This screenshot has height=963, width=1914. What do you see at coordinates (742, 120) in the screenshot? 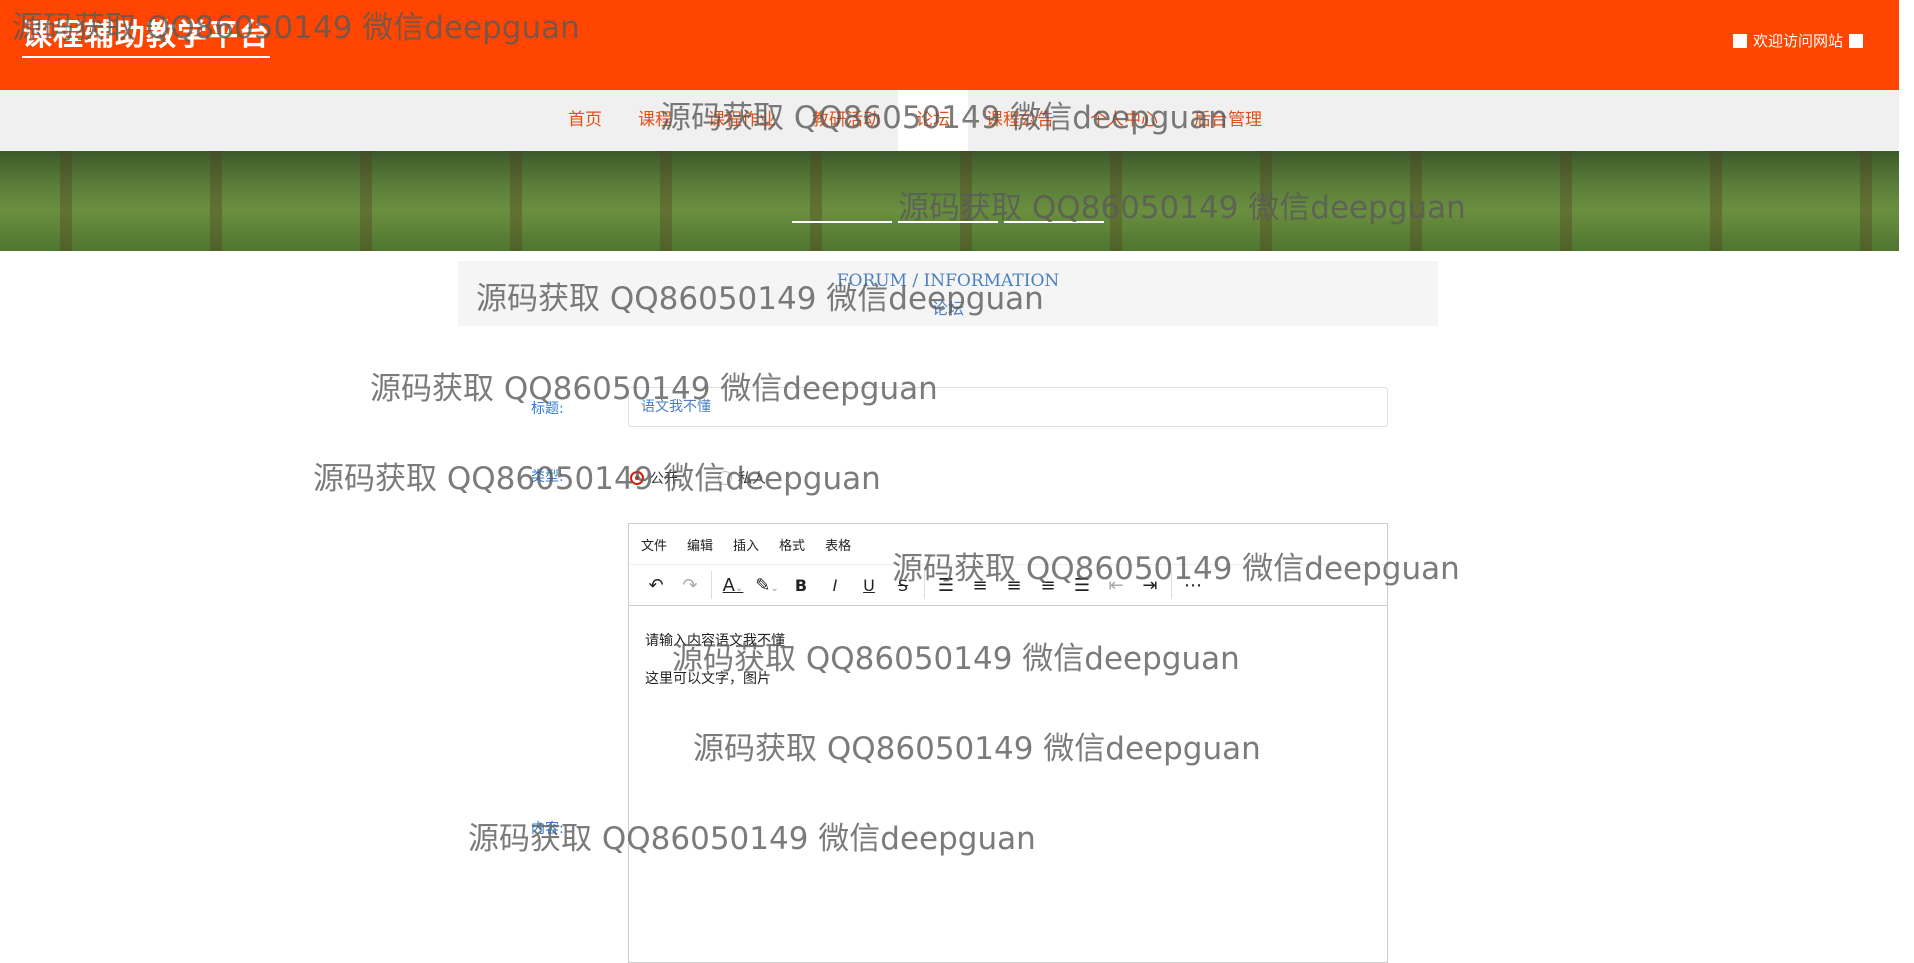
I see `nav-item-homework: 课程作业` at bounding box center [742, 120].